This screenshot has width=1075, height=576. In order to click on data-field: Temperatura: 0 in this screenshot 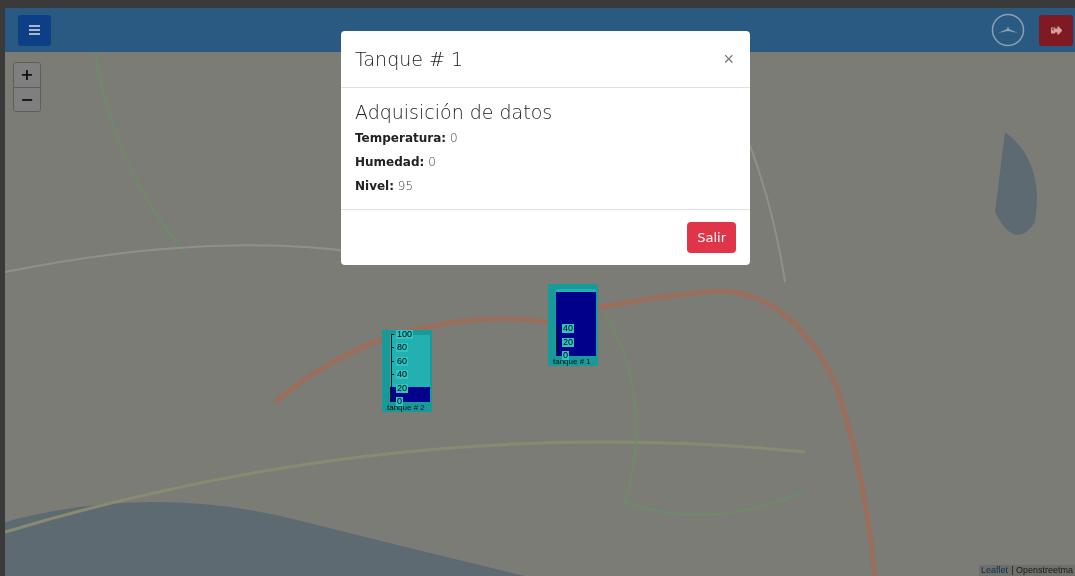, I will do `click(545, 138)`.